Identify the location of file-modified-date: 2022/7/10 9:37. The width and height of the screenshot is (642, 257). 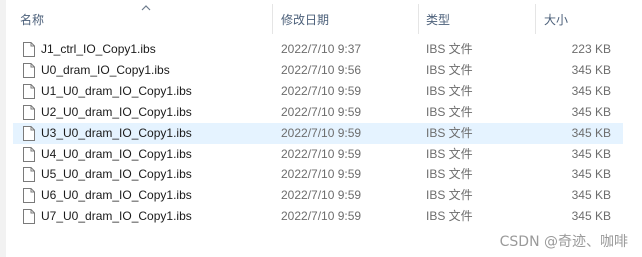
(321, 49).